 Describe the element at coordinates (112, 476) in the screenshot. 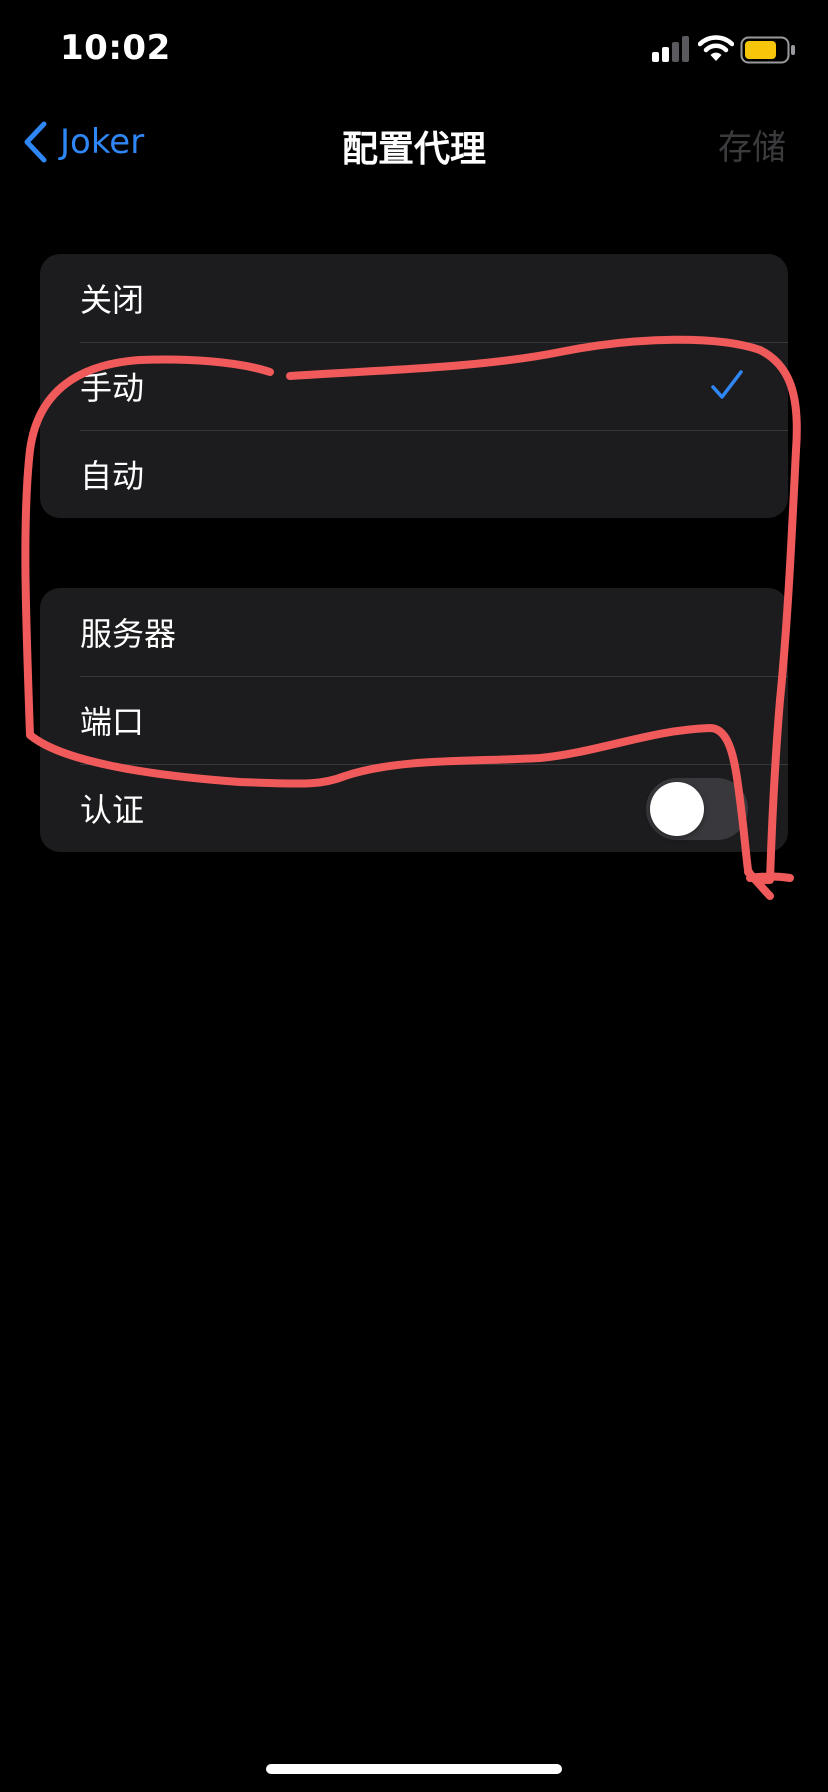

I see `mode-option-label: 自动` at that location.